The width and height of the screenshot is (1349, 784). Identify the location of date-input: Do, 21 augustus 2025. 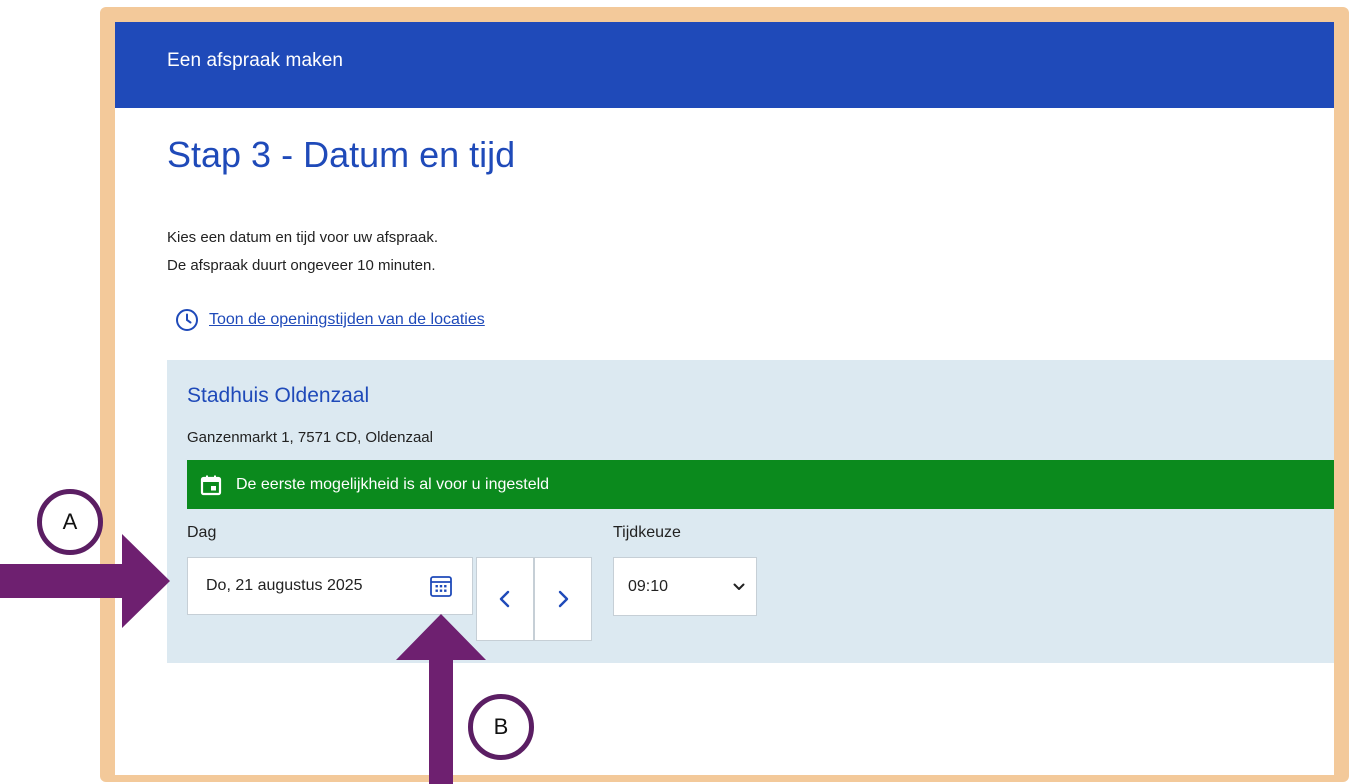
(330, 586).